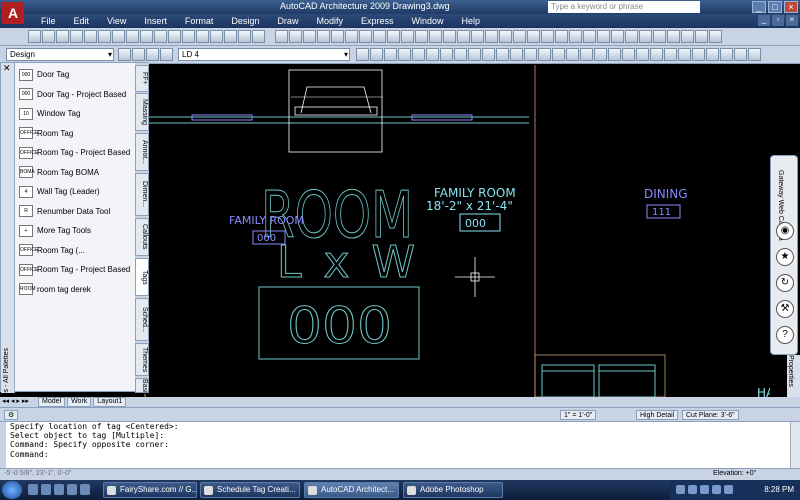  I want to click on wrench-icon: ⚒, so click(785, 309).